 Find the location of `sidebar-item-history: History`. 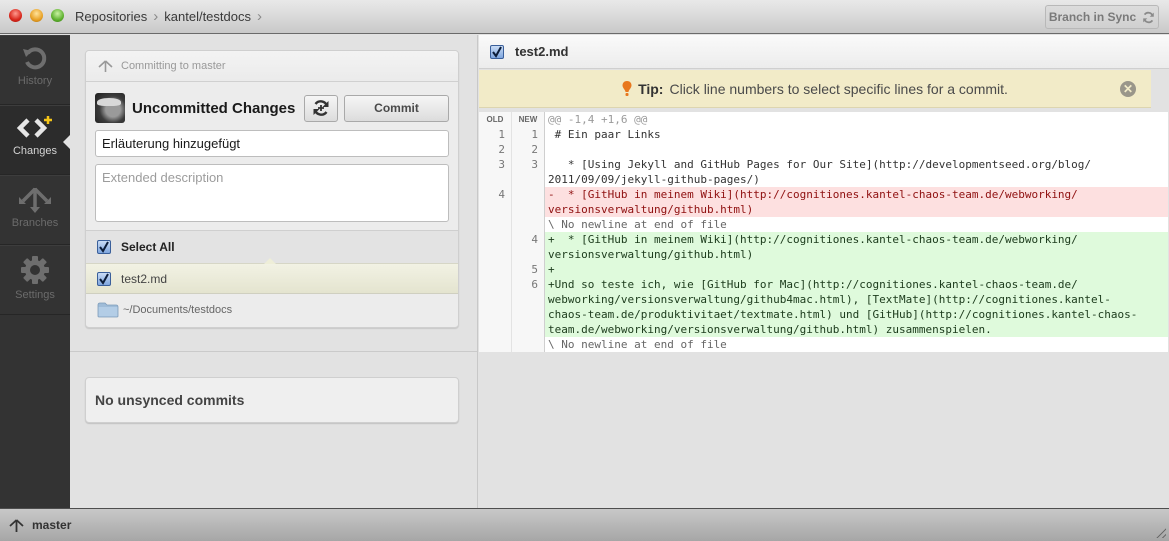

sidebar-item-history: History is located at coordinates (35, 70).